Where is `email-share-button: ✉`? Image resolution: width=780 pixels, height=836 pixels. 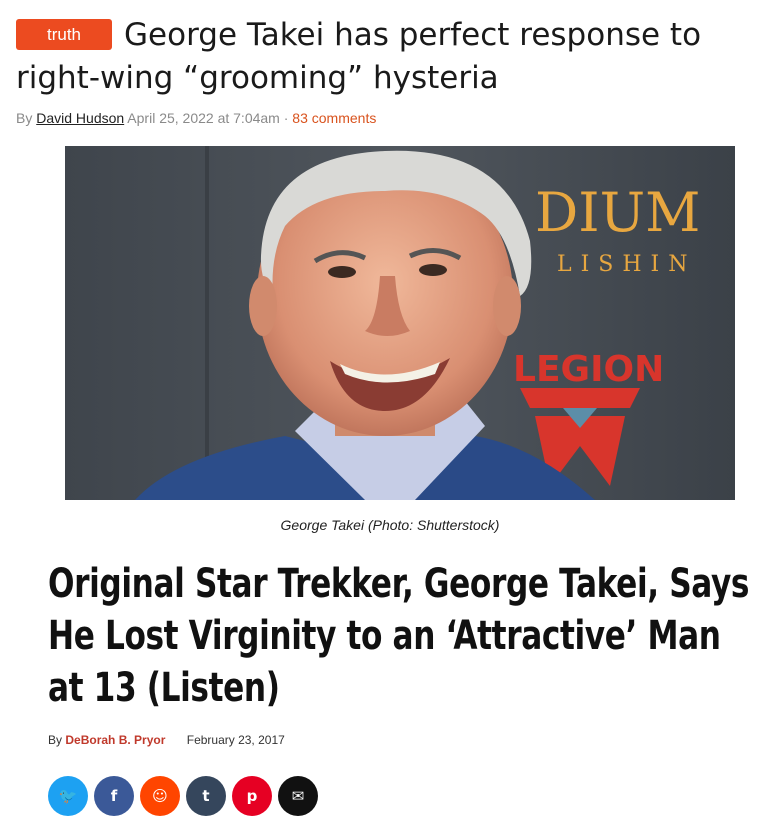 email-share-button: ✉ is located at coordinates (298, 796).